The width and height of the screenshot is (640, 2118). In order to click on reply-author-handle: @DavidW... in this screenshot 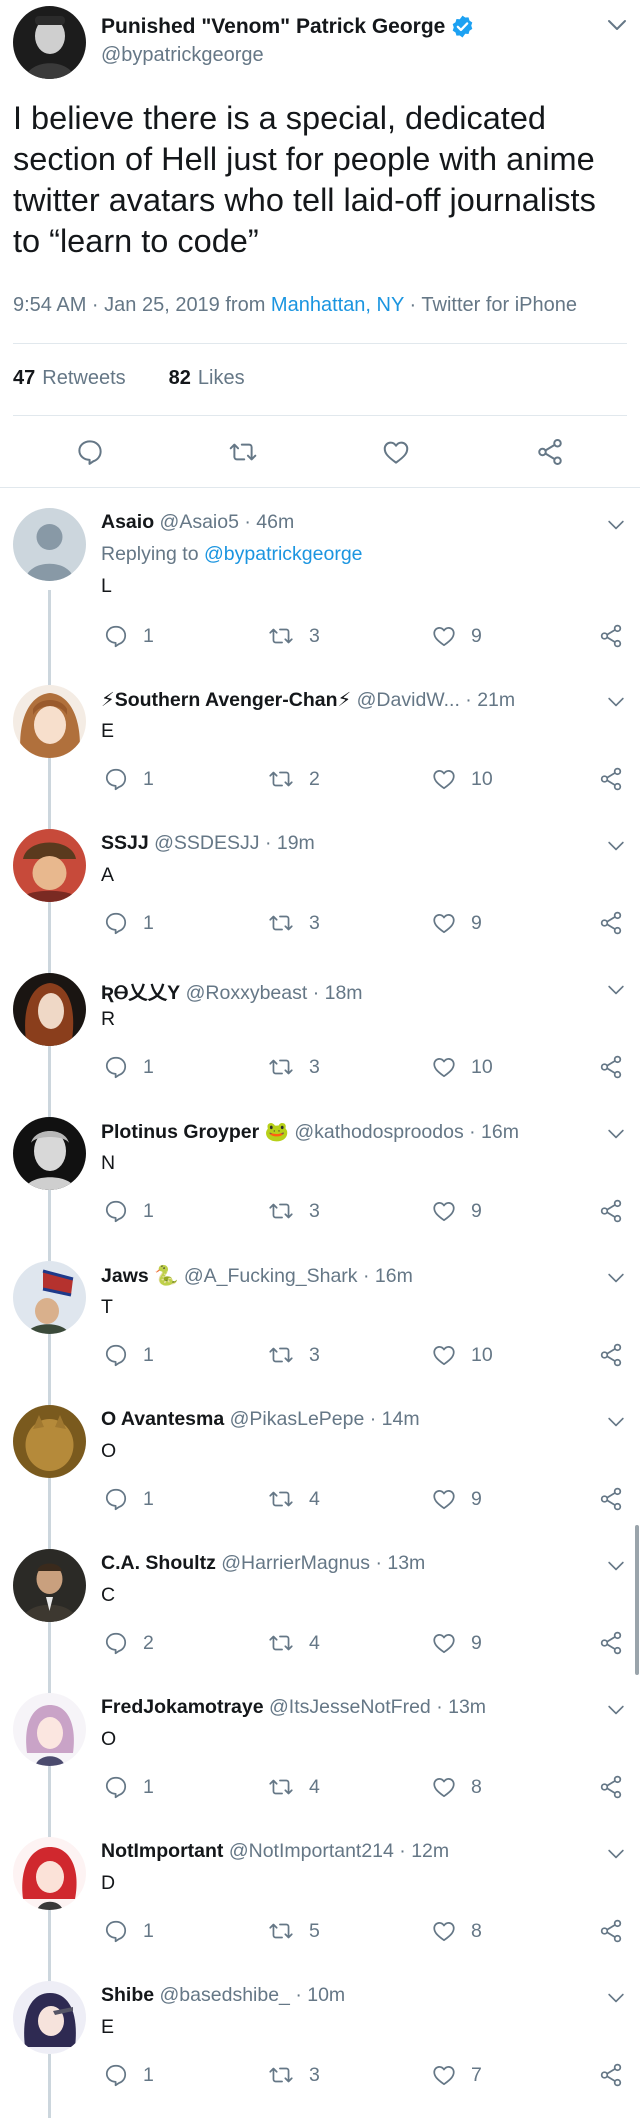, I will do `click(408, 700)`.